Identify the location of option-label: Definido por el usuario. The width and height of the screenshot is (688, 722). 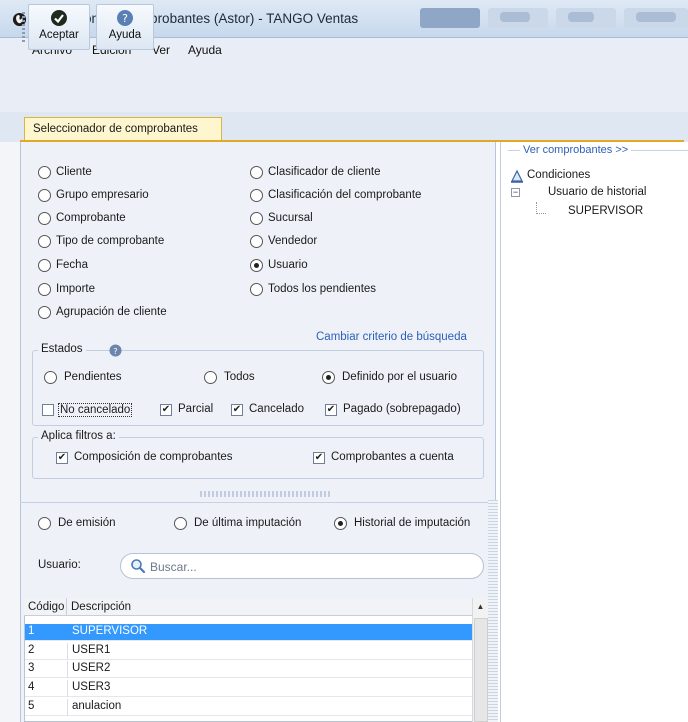
(400, 377).